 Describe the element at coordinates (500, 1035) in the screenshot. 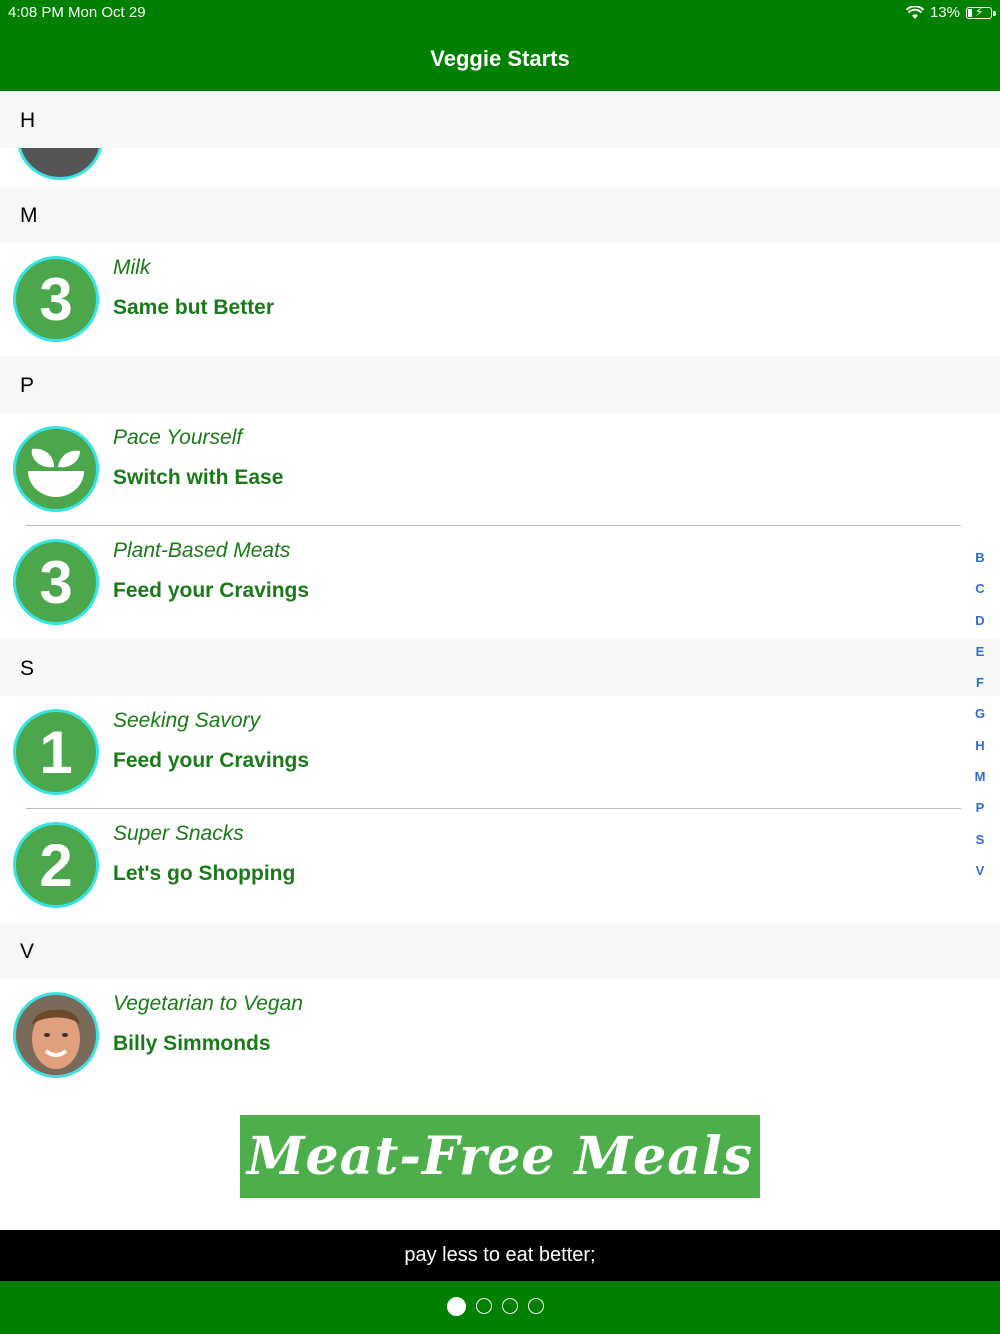

I see `list-item-vegetarian-to-vegan: Vegetarian to Vegan Billy Simmonds` at that location.